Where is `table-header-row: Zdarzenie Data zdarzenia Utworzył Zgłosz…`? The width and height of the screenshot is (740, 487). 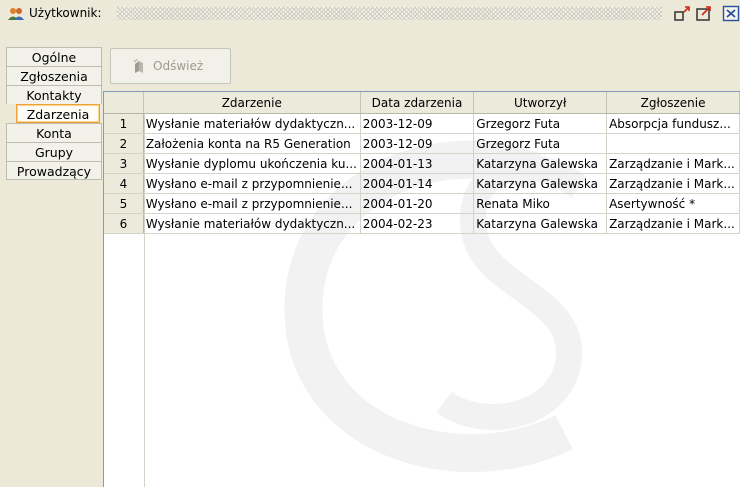
table-header-row: Zdarzenie Data zdarzenia Utworzył Zgłosz… is located at coordinates (422, 103).